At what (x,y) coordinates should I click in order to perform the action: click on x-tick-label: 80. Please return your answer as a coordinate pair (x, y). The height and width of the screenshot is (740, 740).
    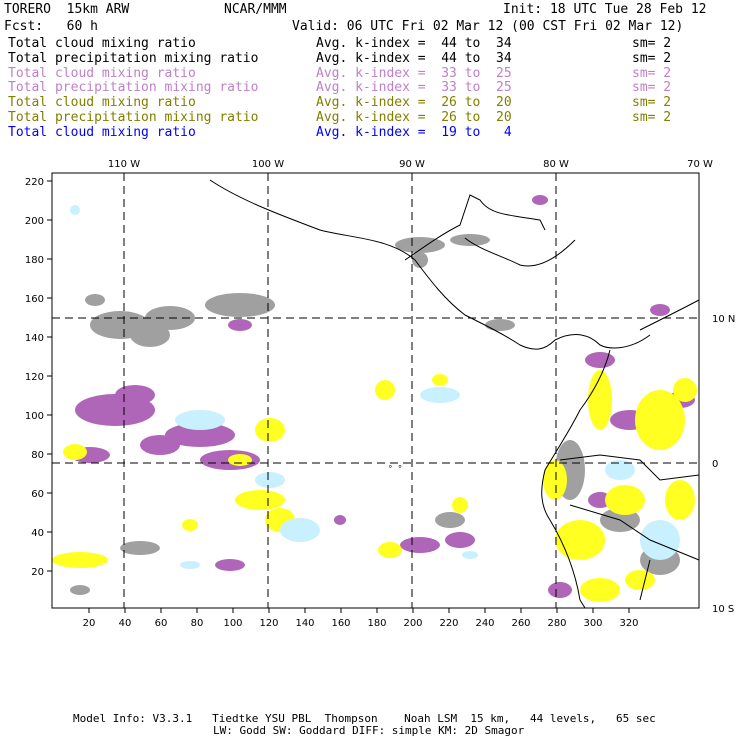
    Looking at the image, I should click on (197, 623).